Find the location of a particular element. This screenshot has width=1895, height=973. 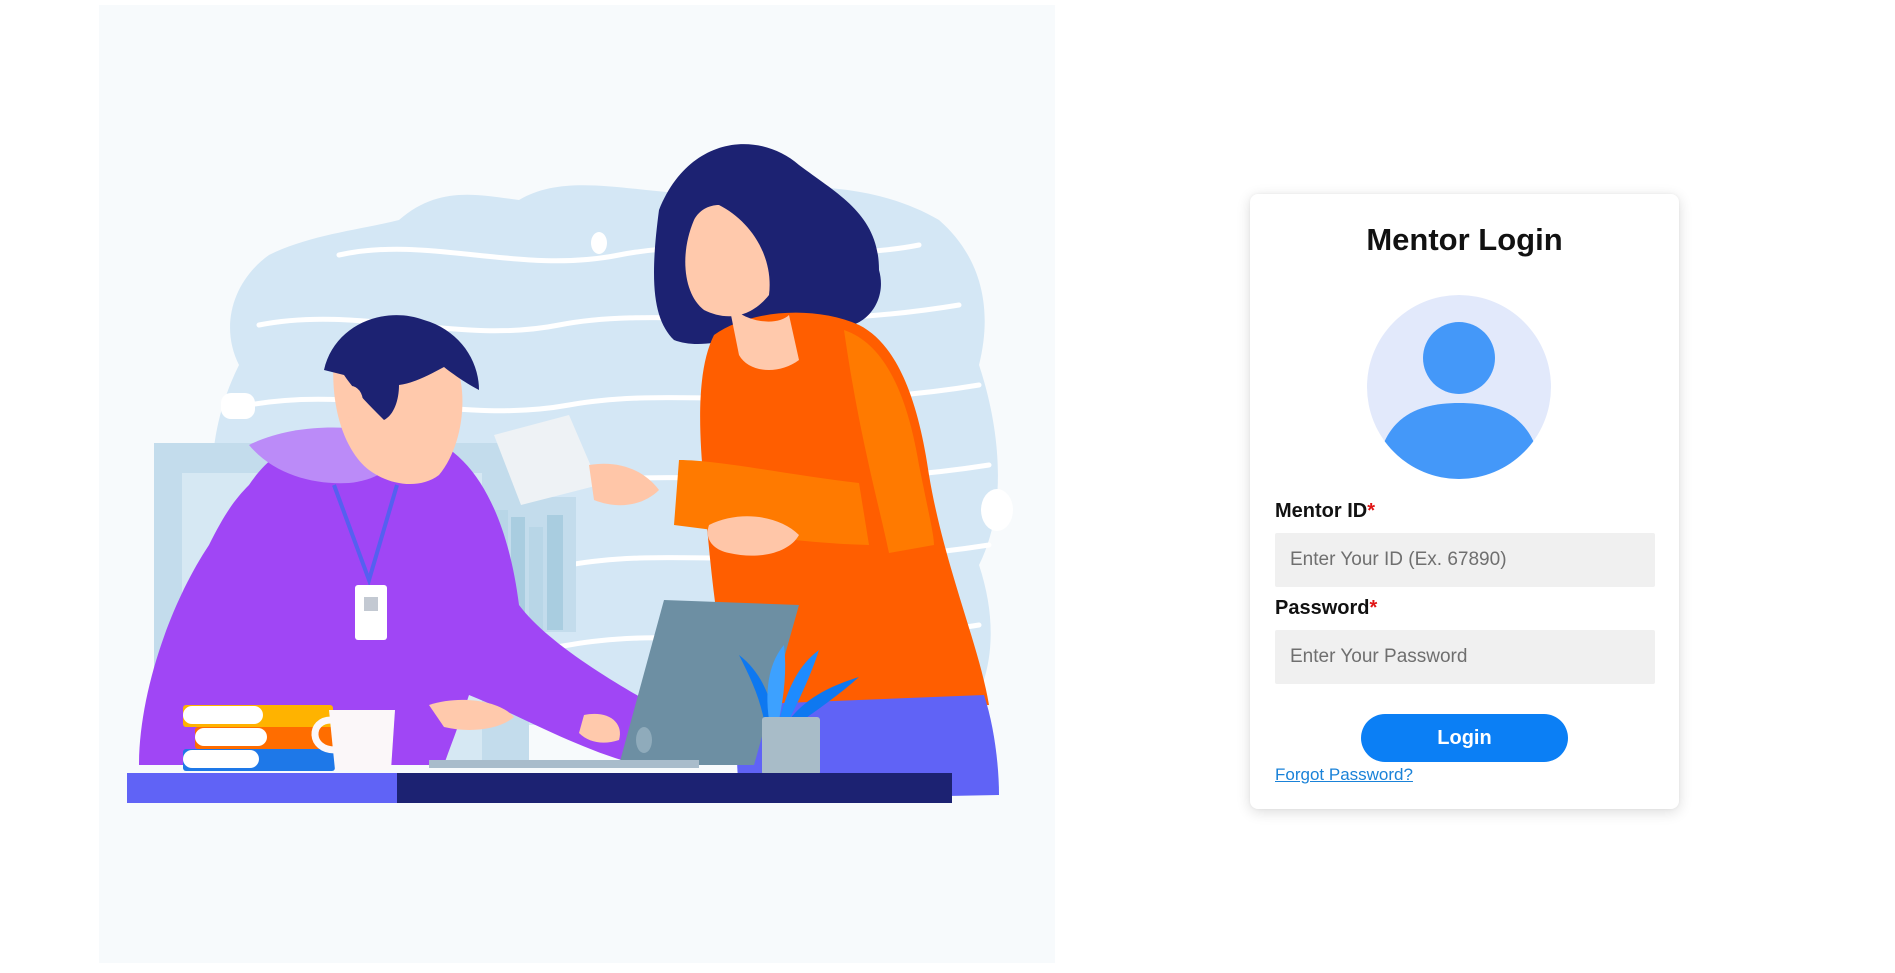

mentor-id-label: Mentor ID* is located at coordinates (1325, 511).